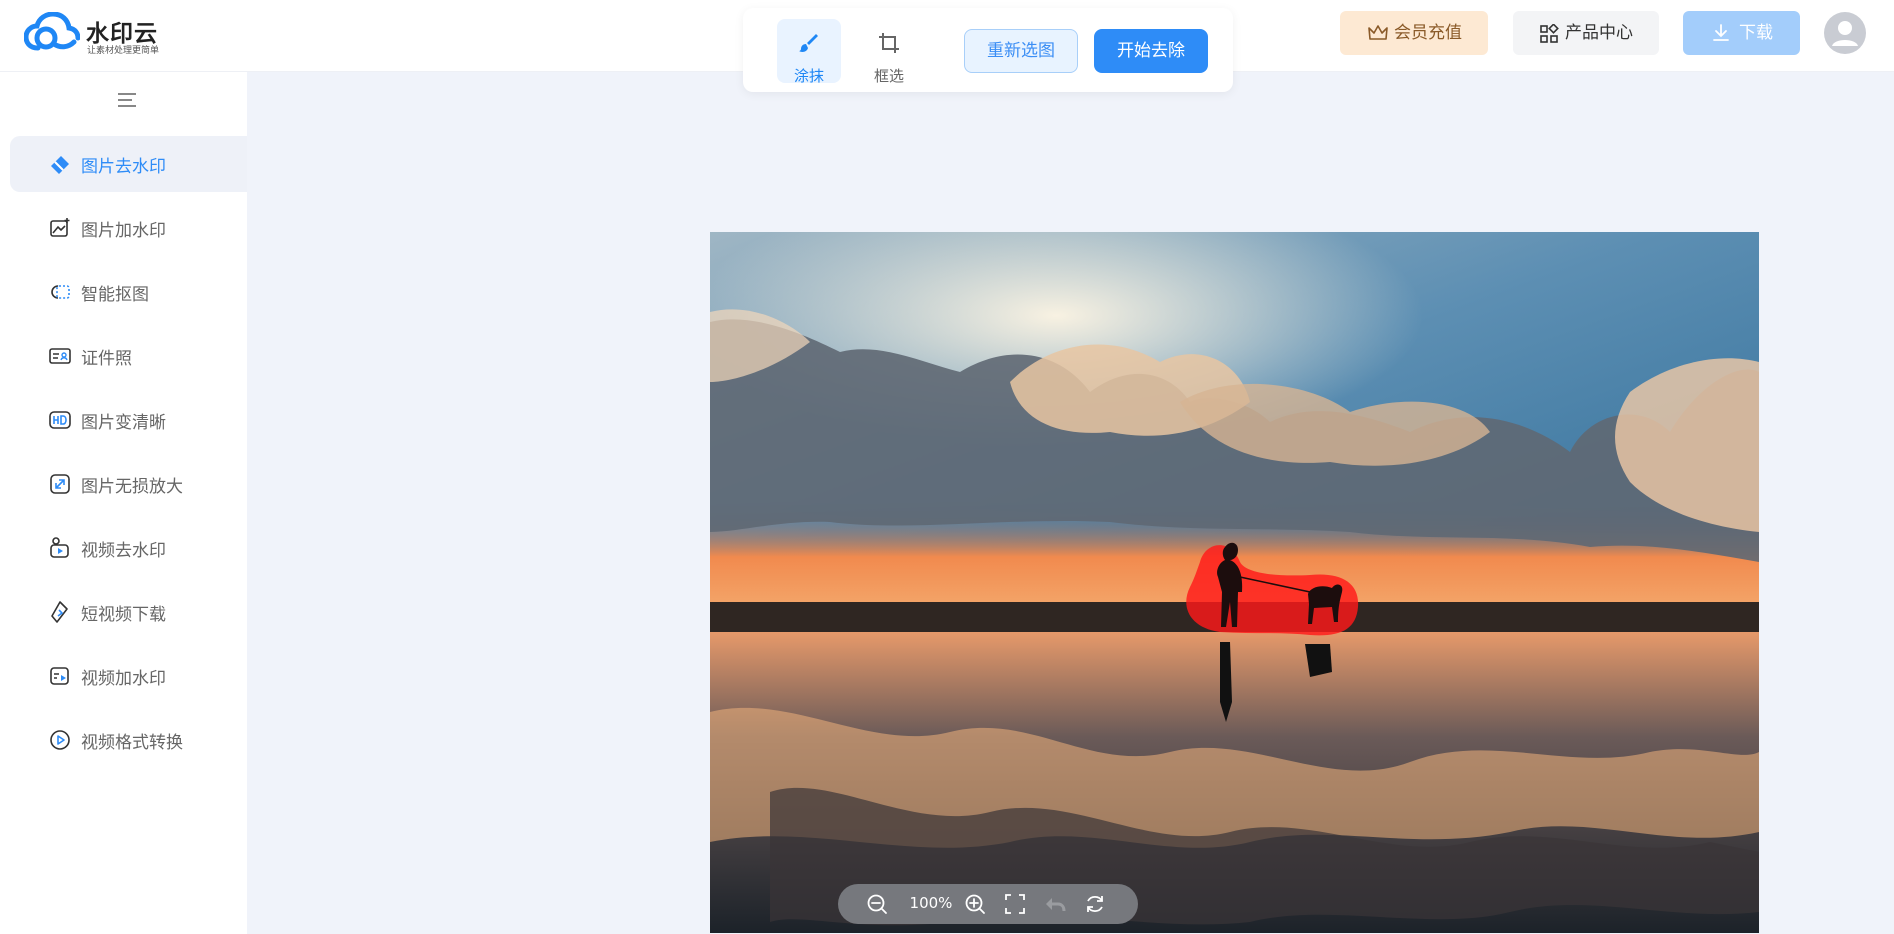  What do you see at coordinates (1151, 51) in the screenshot?
I see `start-remove-button: 开始去除` at bounding box center [1151, 51].